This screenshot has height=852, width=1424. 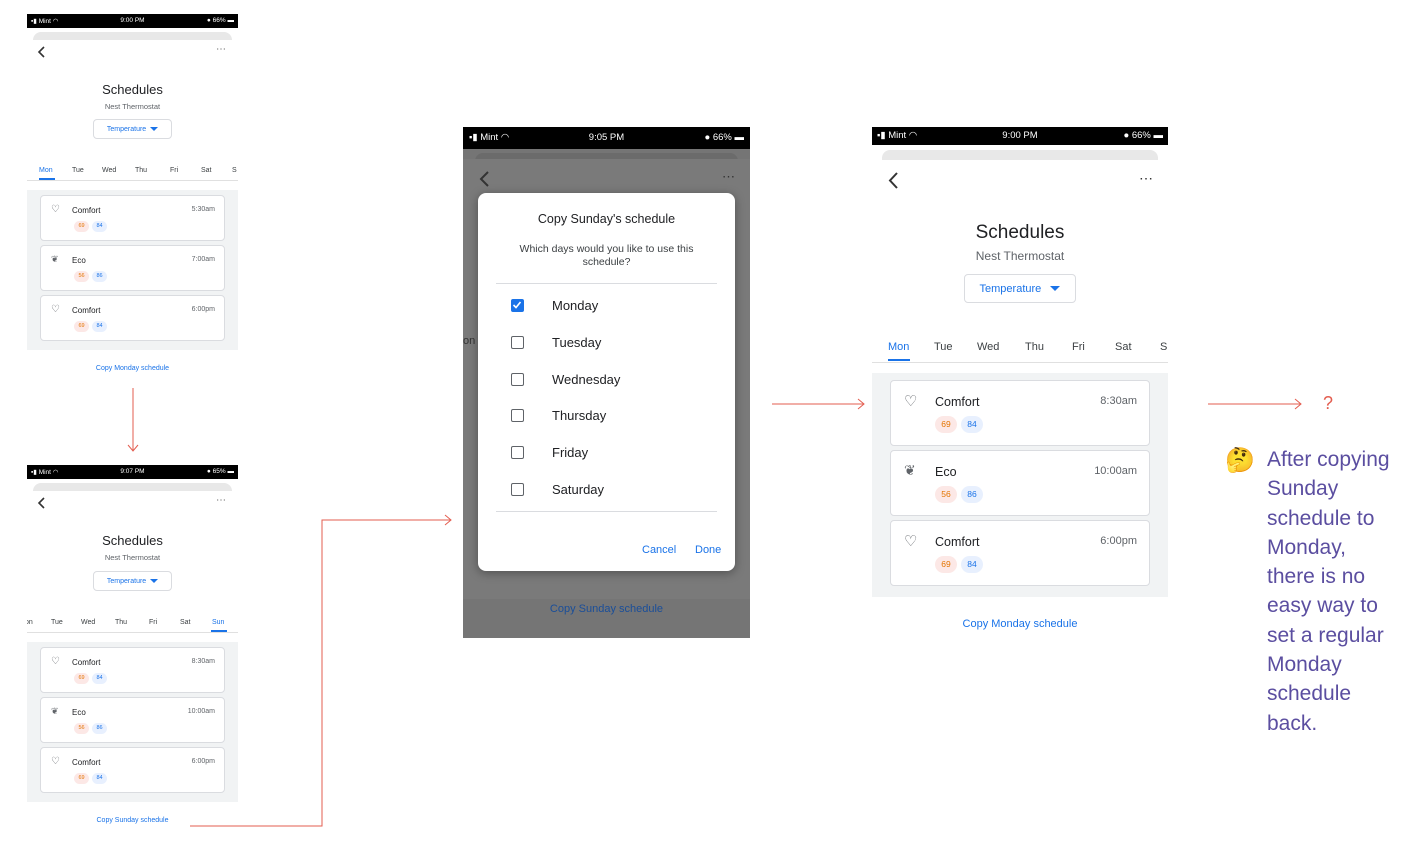 What do you see at coordinates (1020, 413) in the screenshot?
I see `schedule-card: ♡ Comfort 8:30am 69 84` at bounding box center [1020, 413].